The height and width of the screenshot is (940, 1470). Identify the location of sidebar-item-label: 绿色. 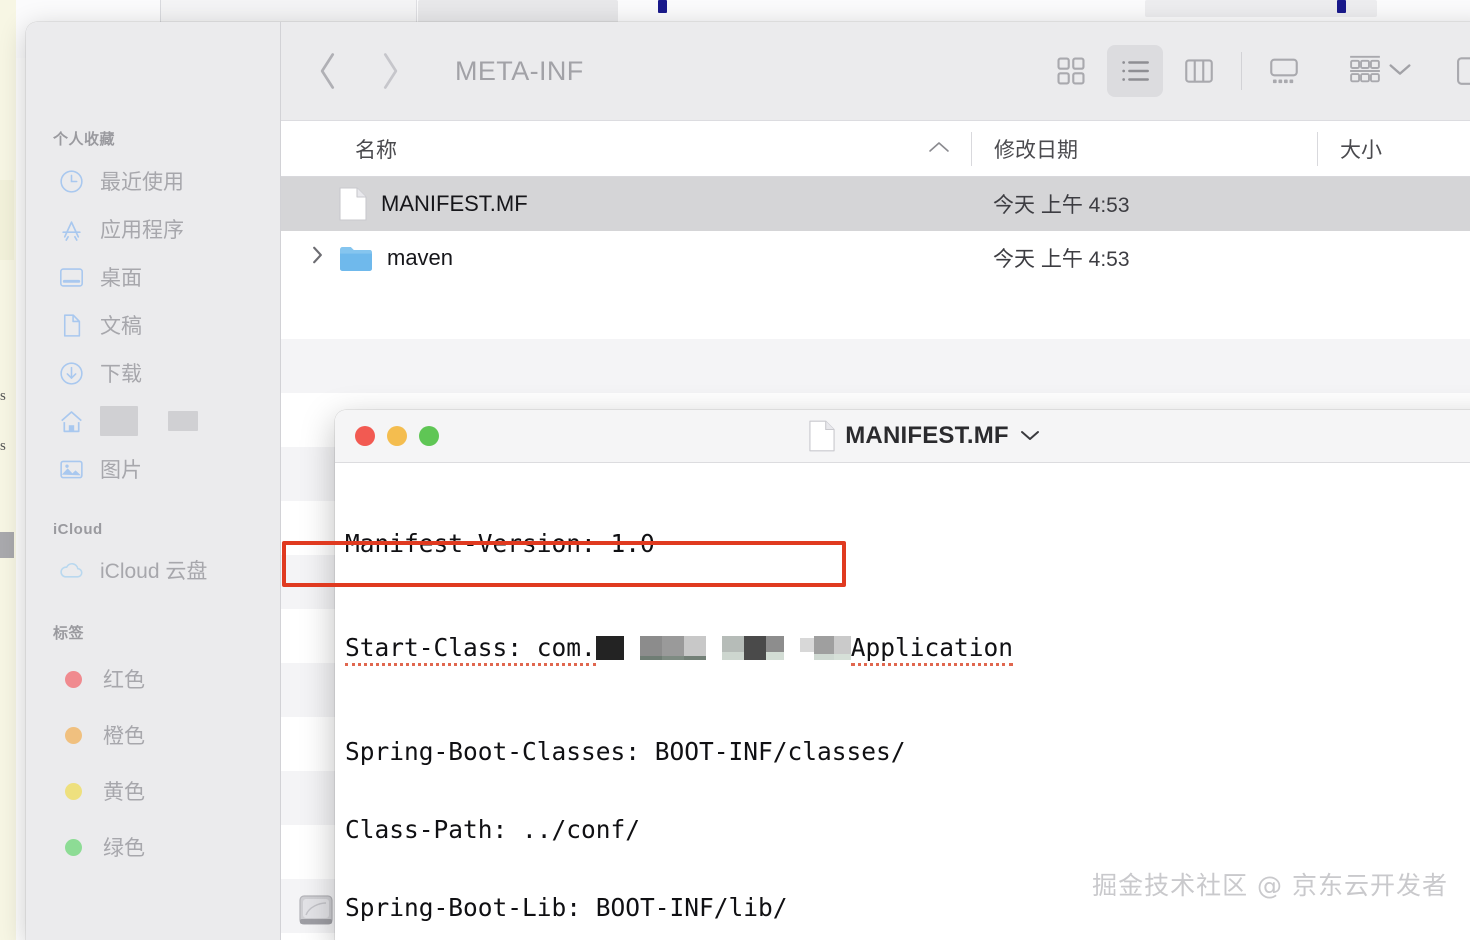
(124, 848).